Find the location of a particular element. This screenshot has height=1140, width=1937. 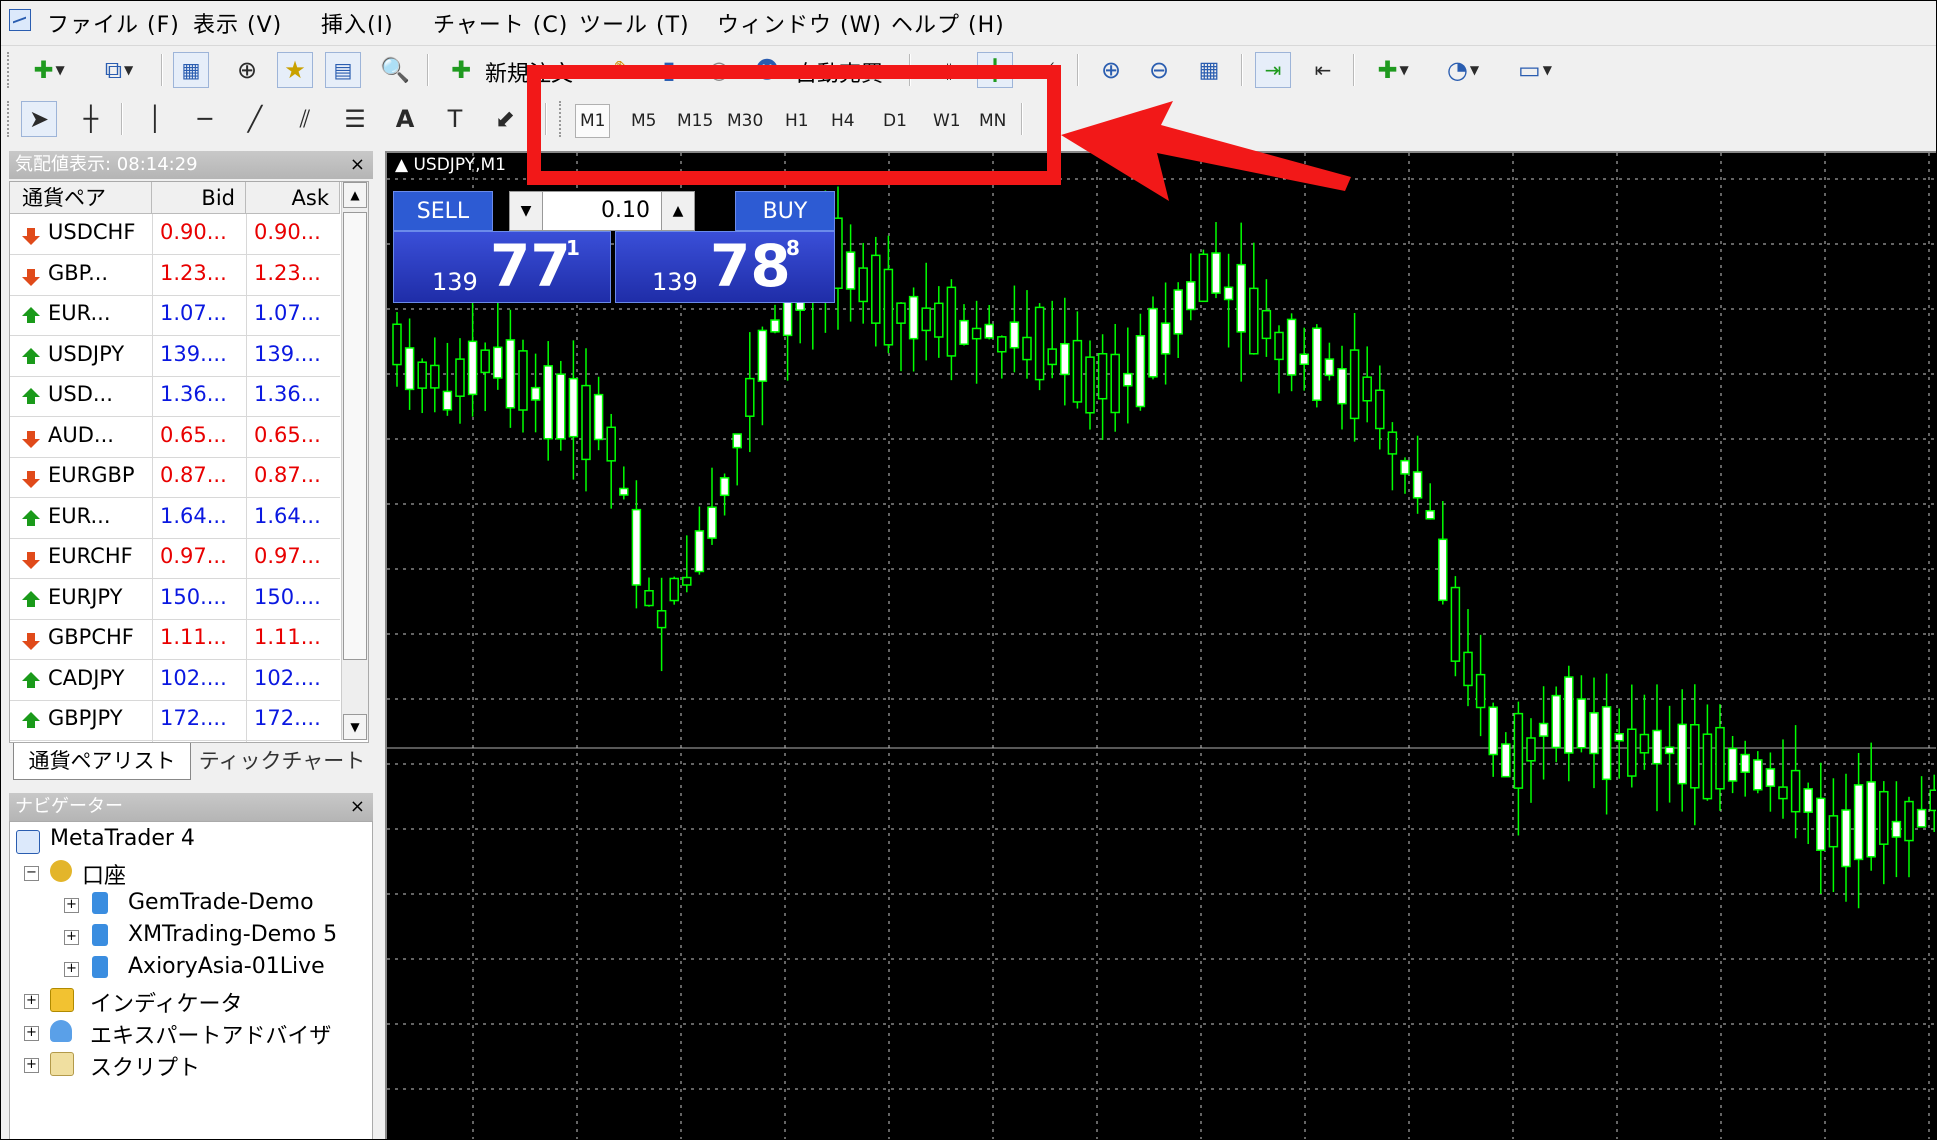

terminal-icon: ▤ is located at coordinates (343, 70).